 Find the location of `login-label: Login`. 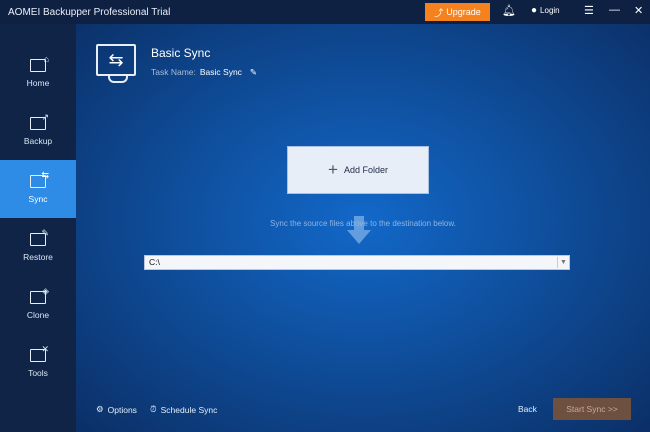

login-label: Login is located at coordinates (550, 10).